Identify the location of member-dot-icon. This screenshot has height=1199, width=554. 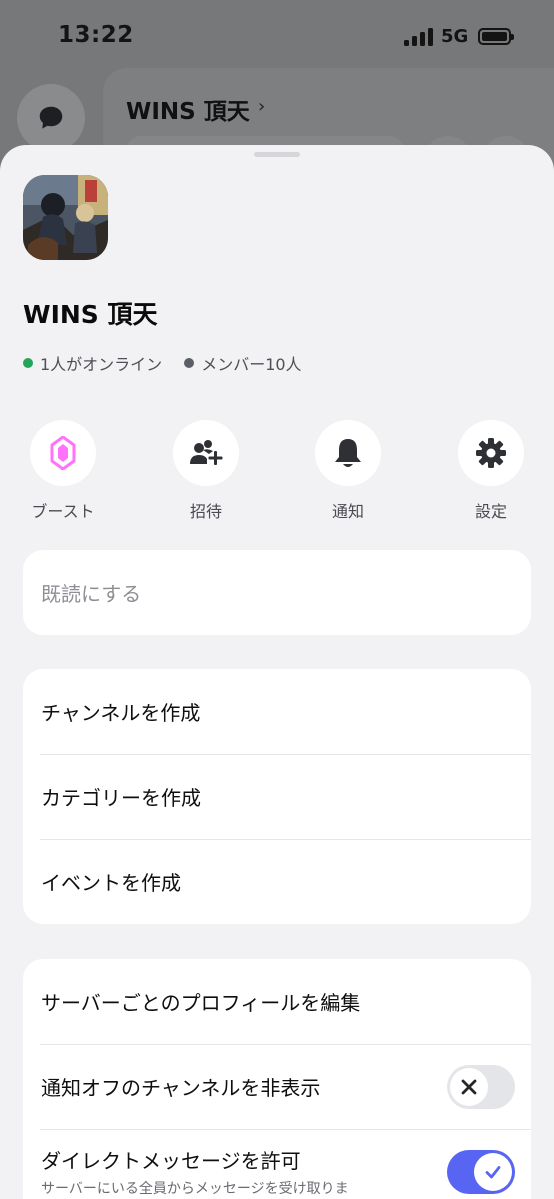
(189, 363).